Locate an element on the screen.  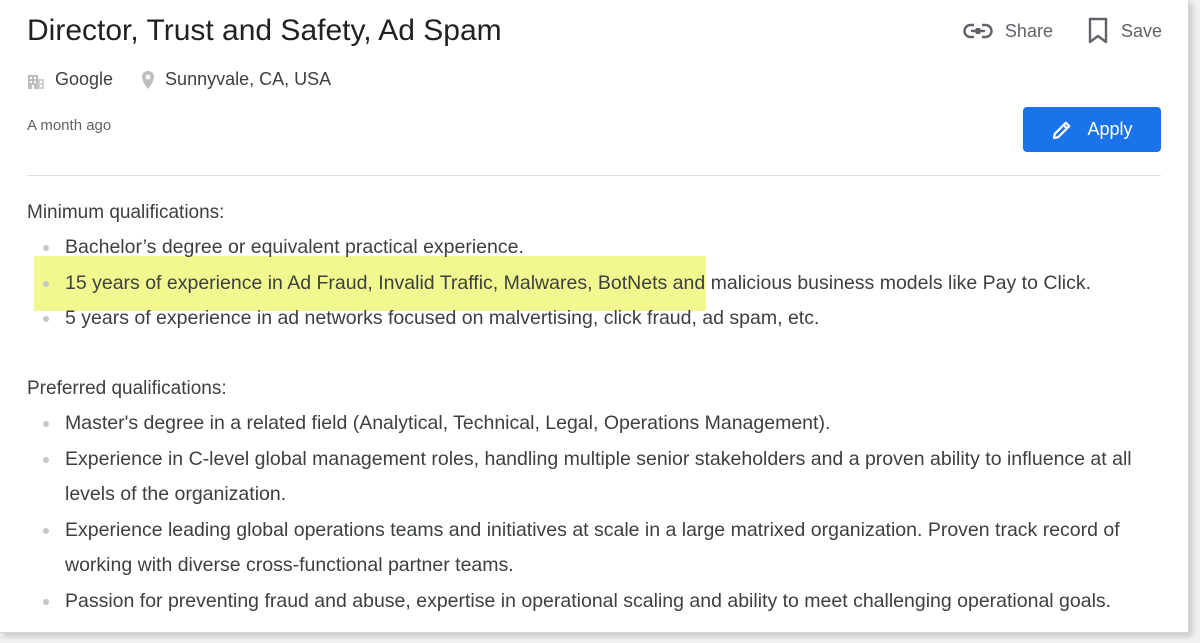
share-label: Share is located at coordinates (1028, 30).